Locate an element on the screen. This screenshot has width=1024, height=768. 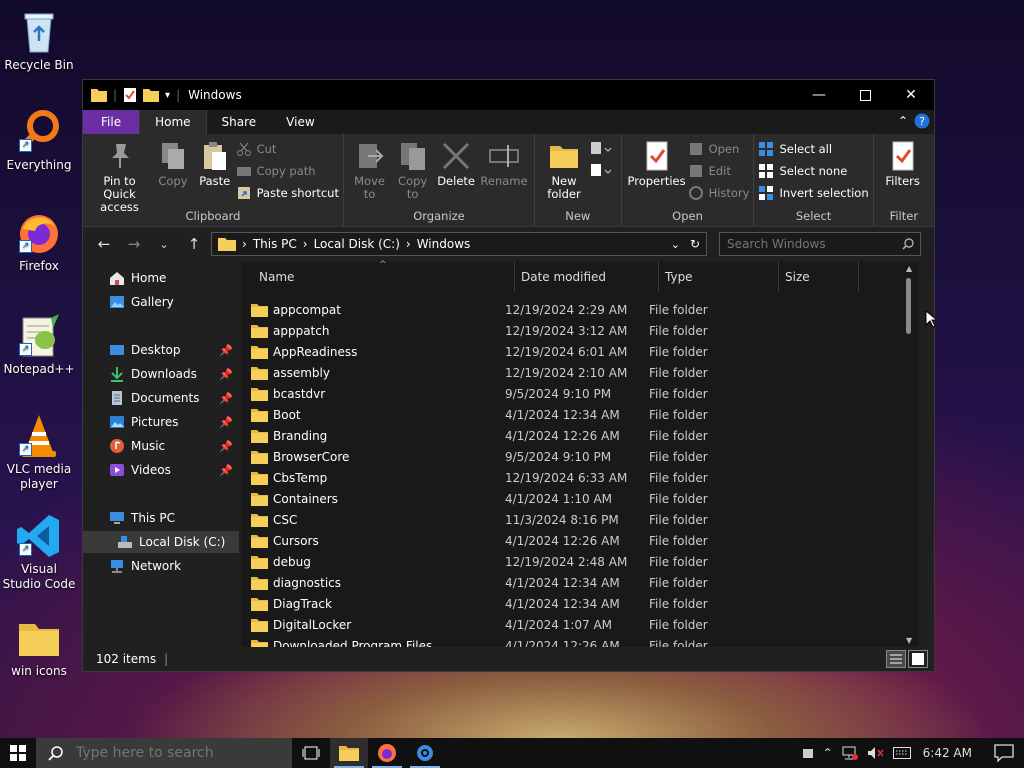
network-disconnected-icon is located at coordinates (850, 753).